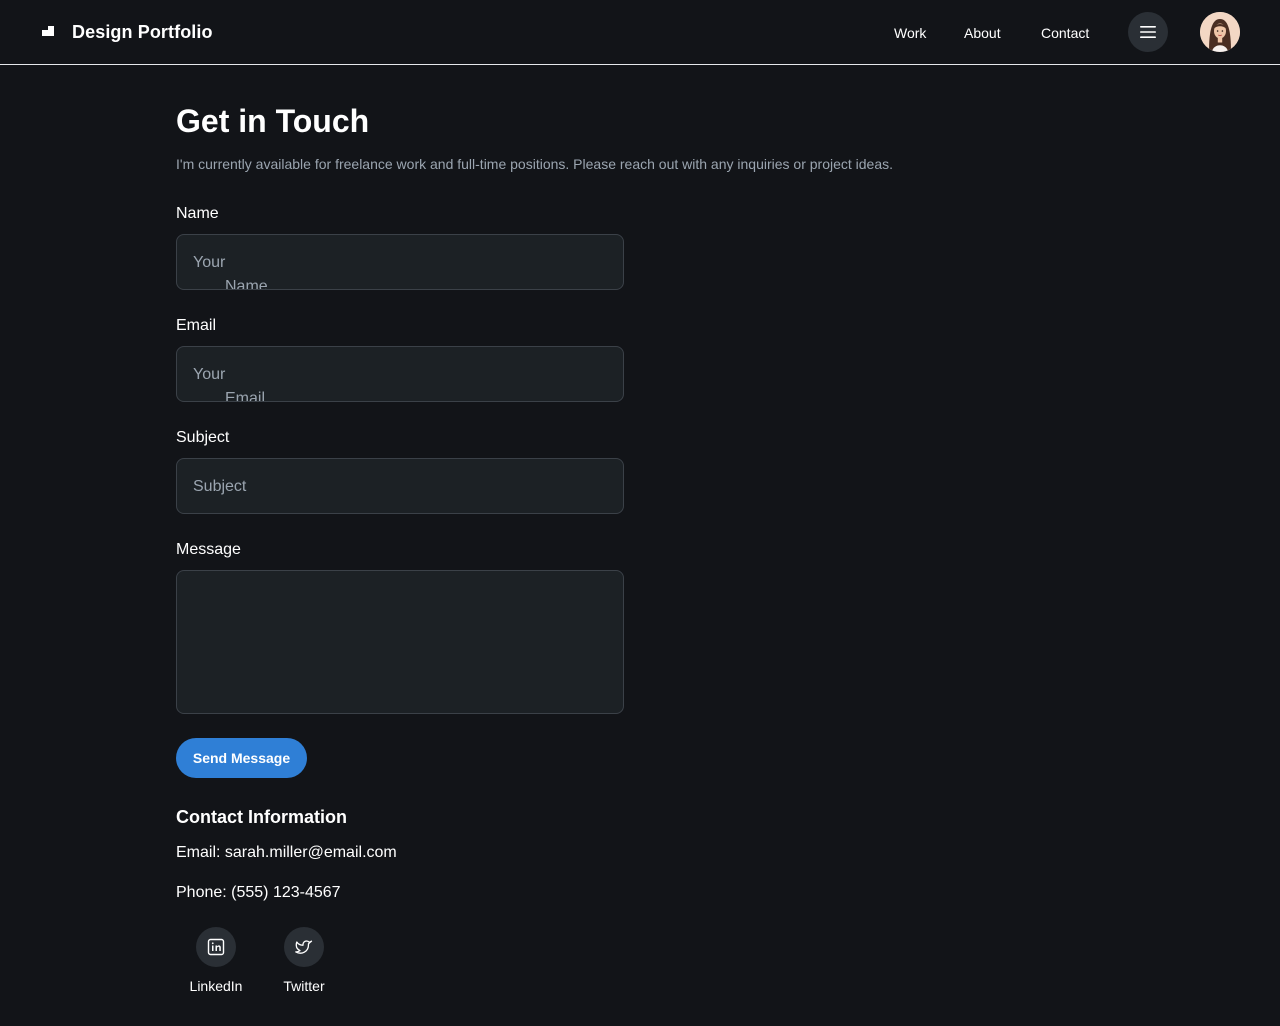 This screenshot has height=1026, width=1280. What do you see at coordinates (209, 374) in the screenshot?
I see `email-placeholder-line1: Your` at bounding box center [209, 374].